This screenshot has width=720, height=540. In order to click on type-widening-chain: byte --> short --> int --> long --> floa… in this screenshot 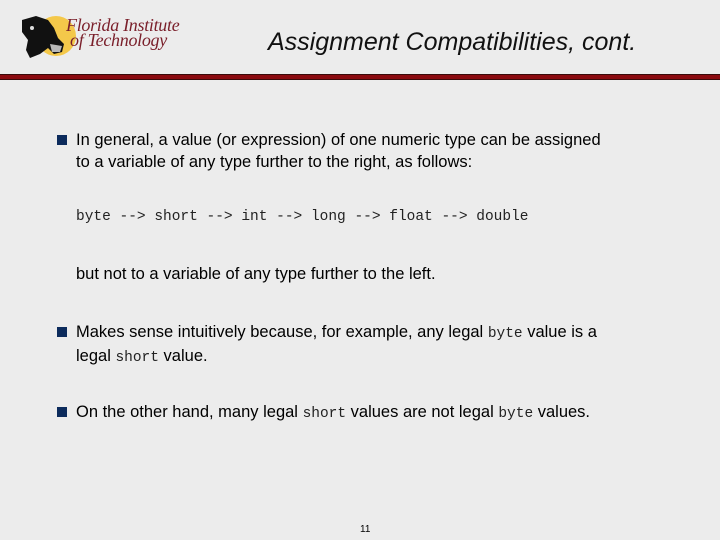, I will do `click(302, 217)`.